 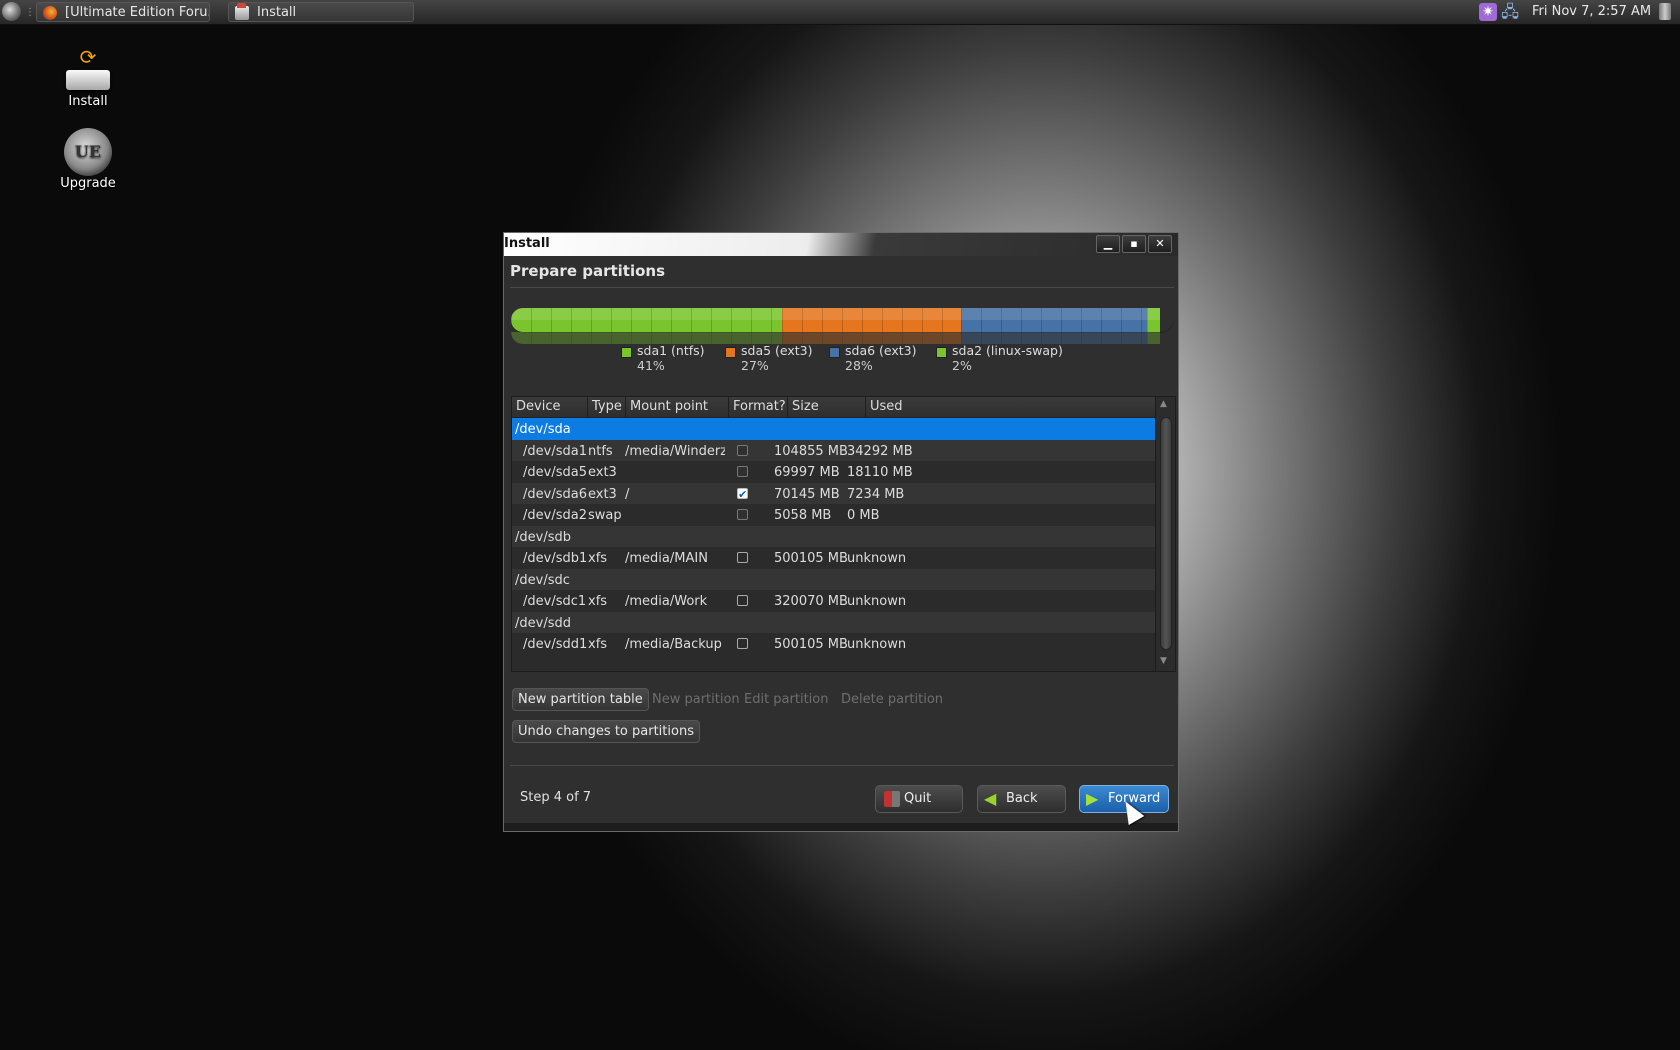 I want to click on taskbar-item-label: Install, so click(x=277, y=12).